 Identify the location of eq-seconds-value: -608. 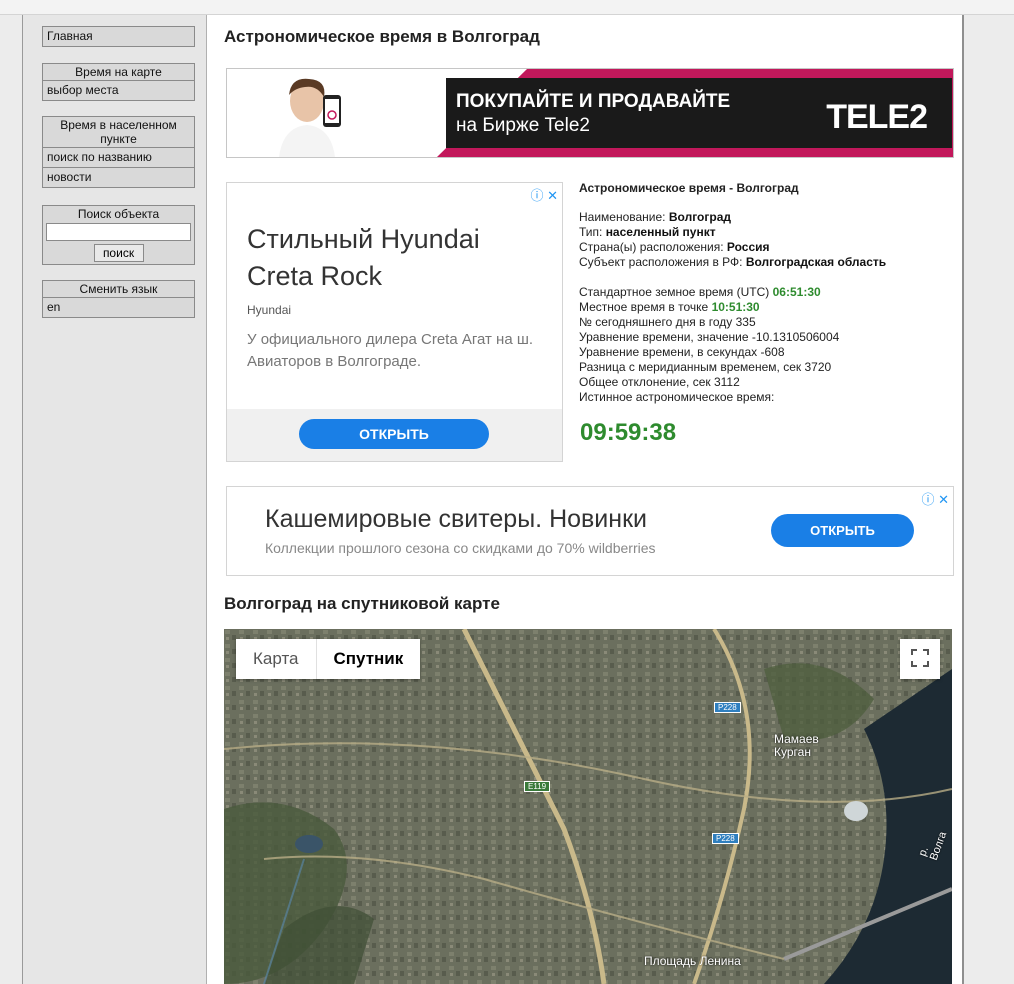
(772, 352).